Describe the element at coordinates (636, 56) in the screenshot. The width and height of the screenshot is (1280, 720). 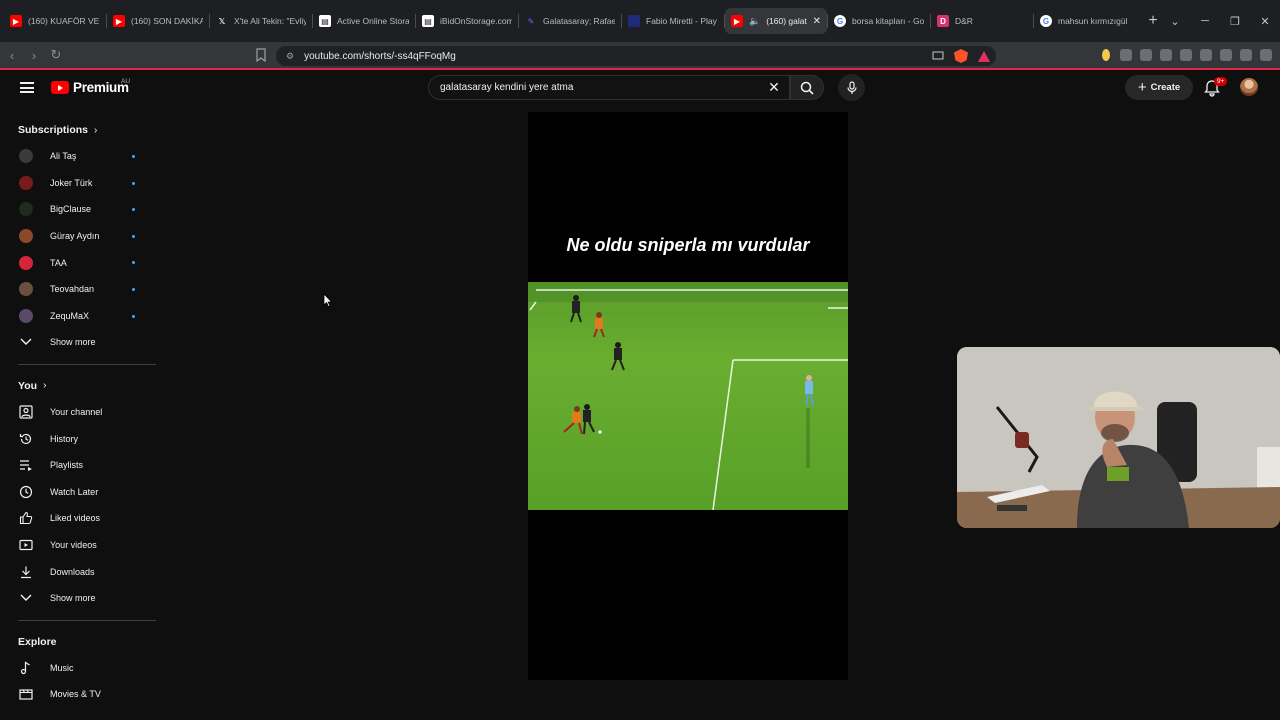
I see `address-bar: ⚙ youtube.com/shorts/-ss4qFFoqMg` at that location.